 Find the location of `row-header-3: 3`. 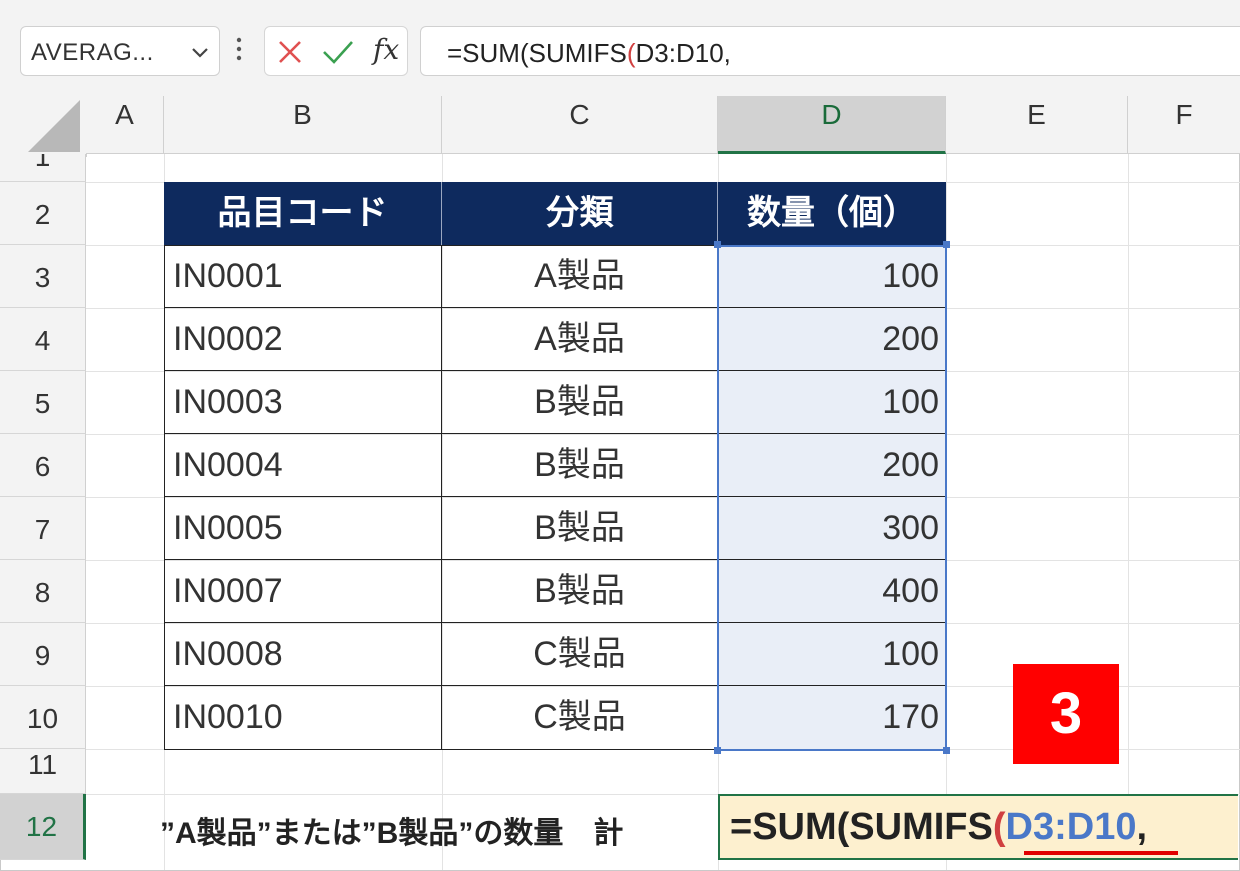

row-header-3: 3 is located at coordinates (43, 276).